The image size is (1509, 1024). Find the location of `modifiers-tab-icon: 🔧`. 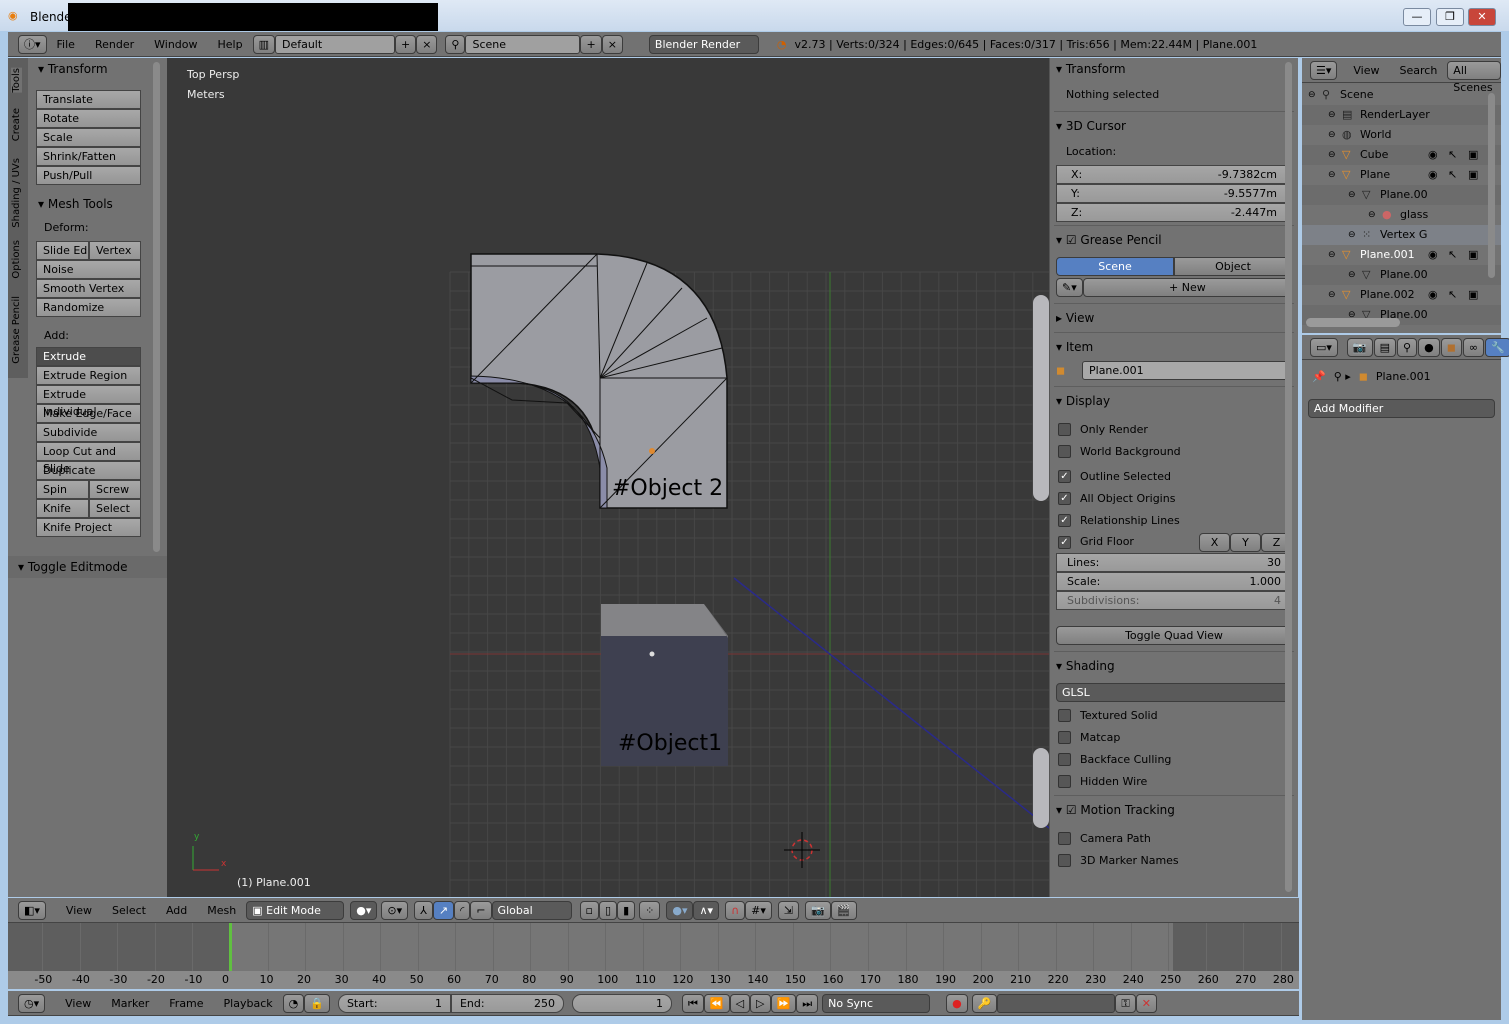

modifiers-tab-icon: 🔧 is located at coordinates (1497, 347).